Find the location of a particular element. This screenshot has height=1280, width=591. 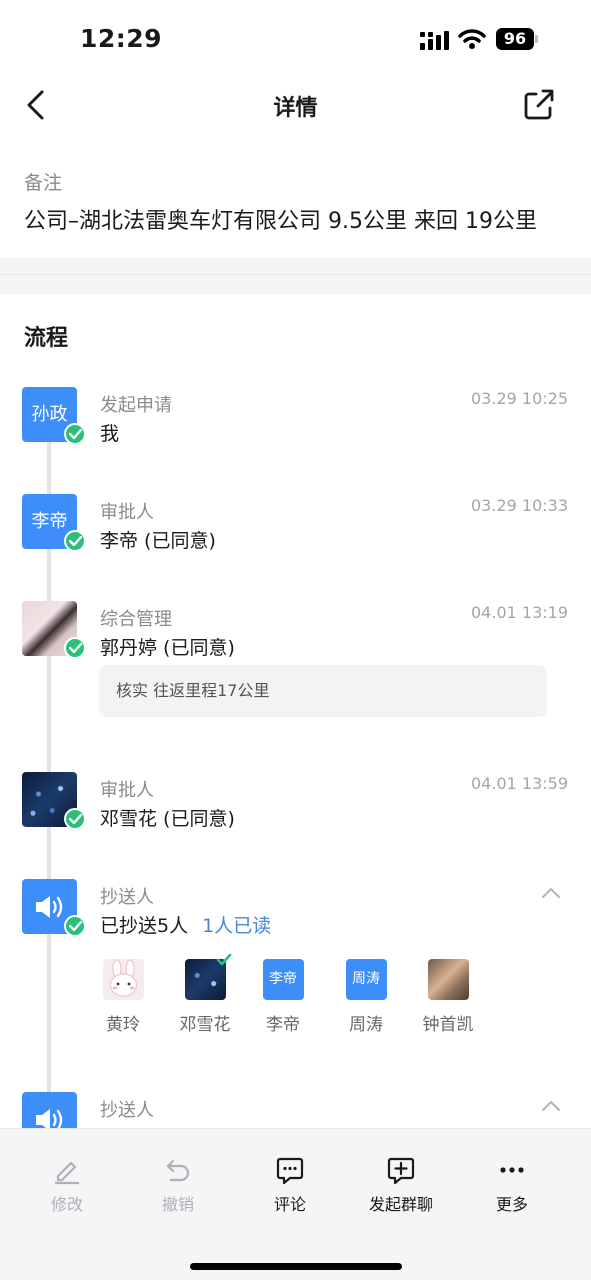

step-name: 已抄送5人 1人已读 is located at coordinates (185, 924).